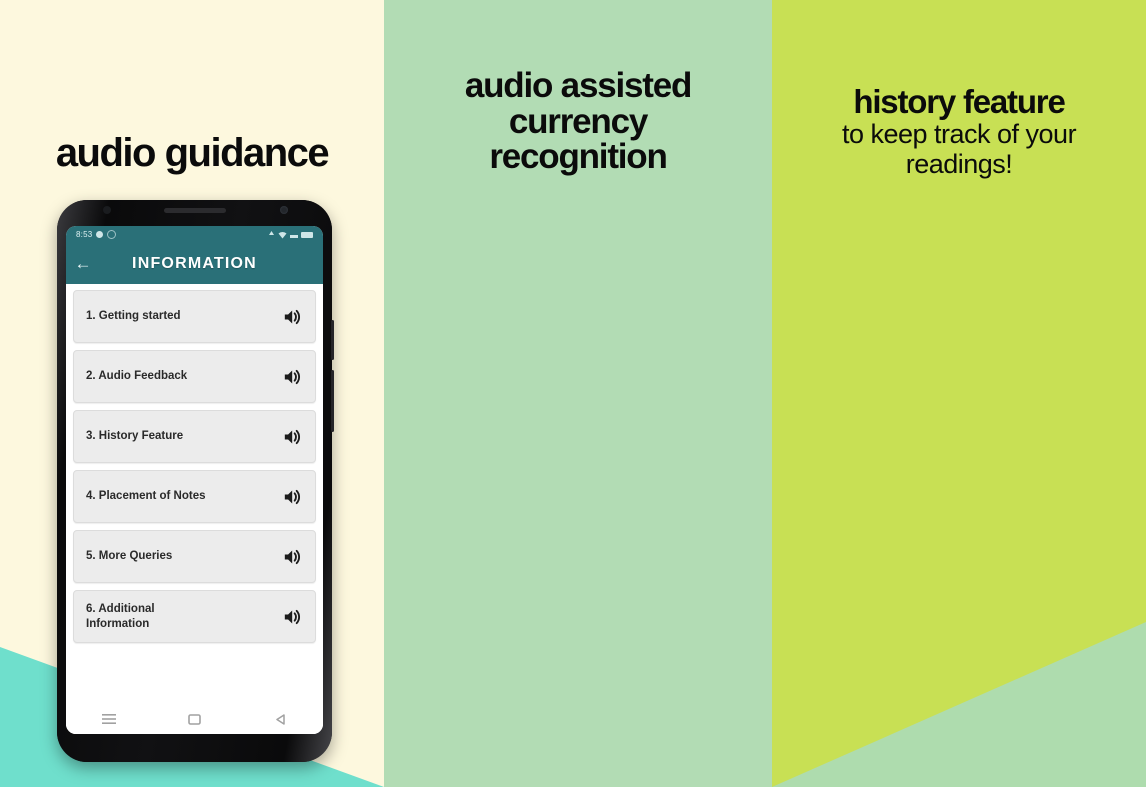 This screenshot has height=787, width=1146. What do you see at coordinates (135, 436) in the screenshot?
I see `list-item-label: 3. History Feature` at bounding box center [135, 436].